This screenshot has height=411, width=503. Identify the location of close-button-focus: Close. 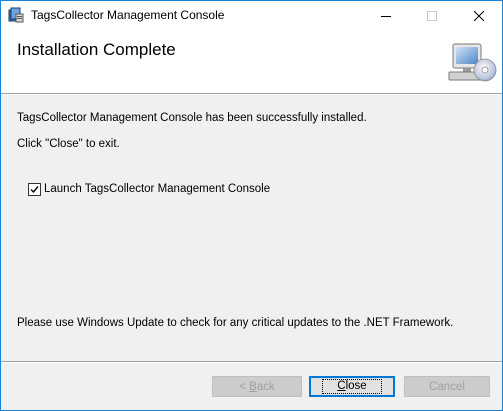
(352, 386).